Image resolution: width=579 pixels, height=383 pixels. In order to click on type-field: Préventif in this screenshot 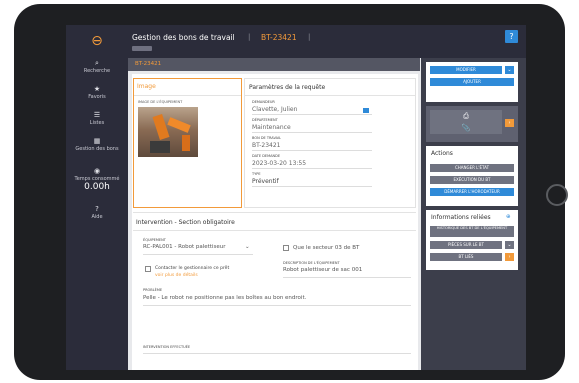, I will do `click(312, 182)`.